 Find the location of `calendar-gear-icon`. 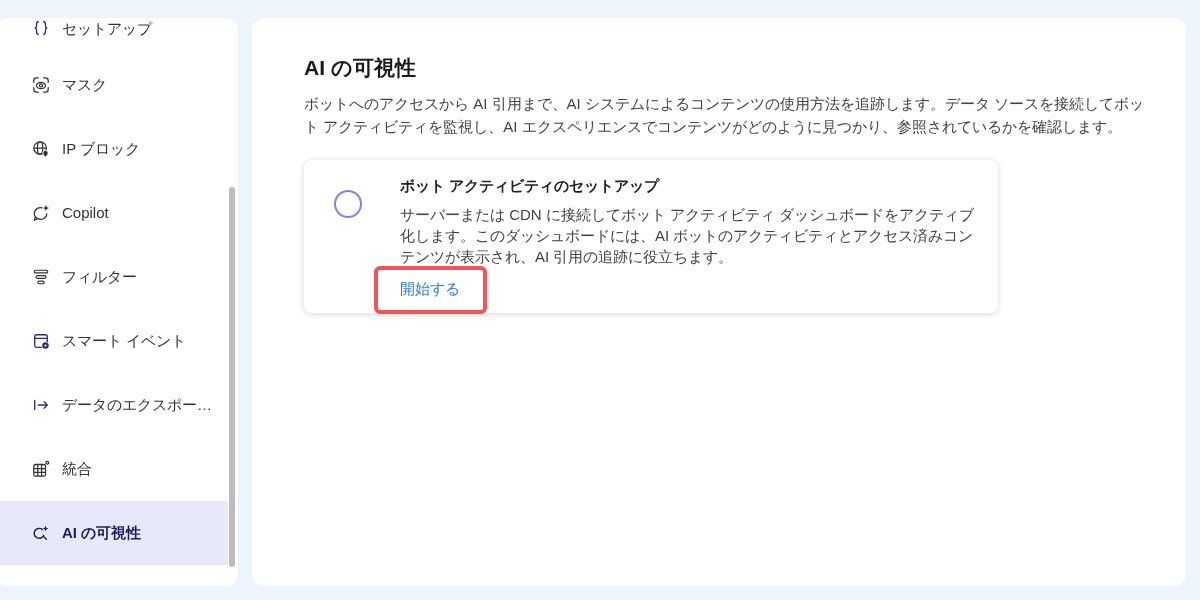

calendar-gear-icon is located at coordinates (41, 341).